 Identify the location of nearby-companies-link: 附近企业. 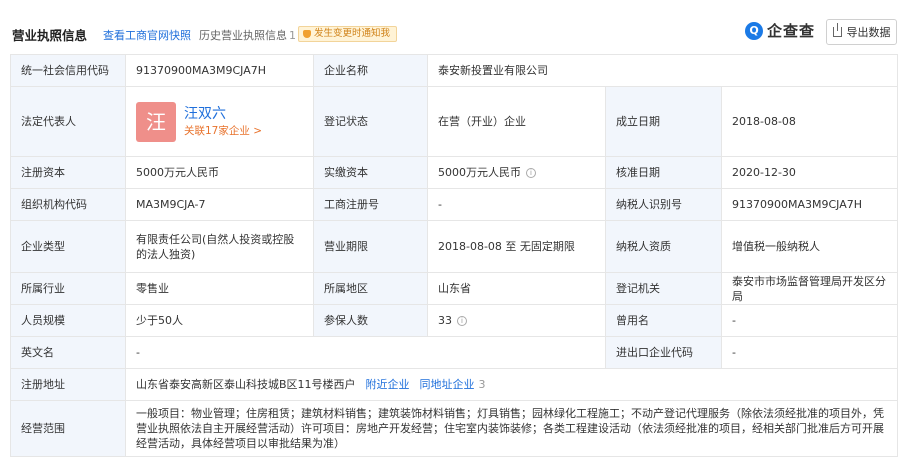
(388, 384).